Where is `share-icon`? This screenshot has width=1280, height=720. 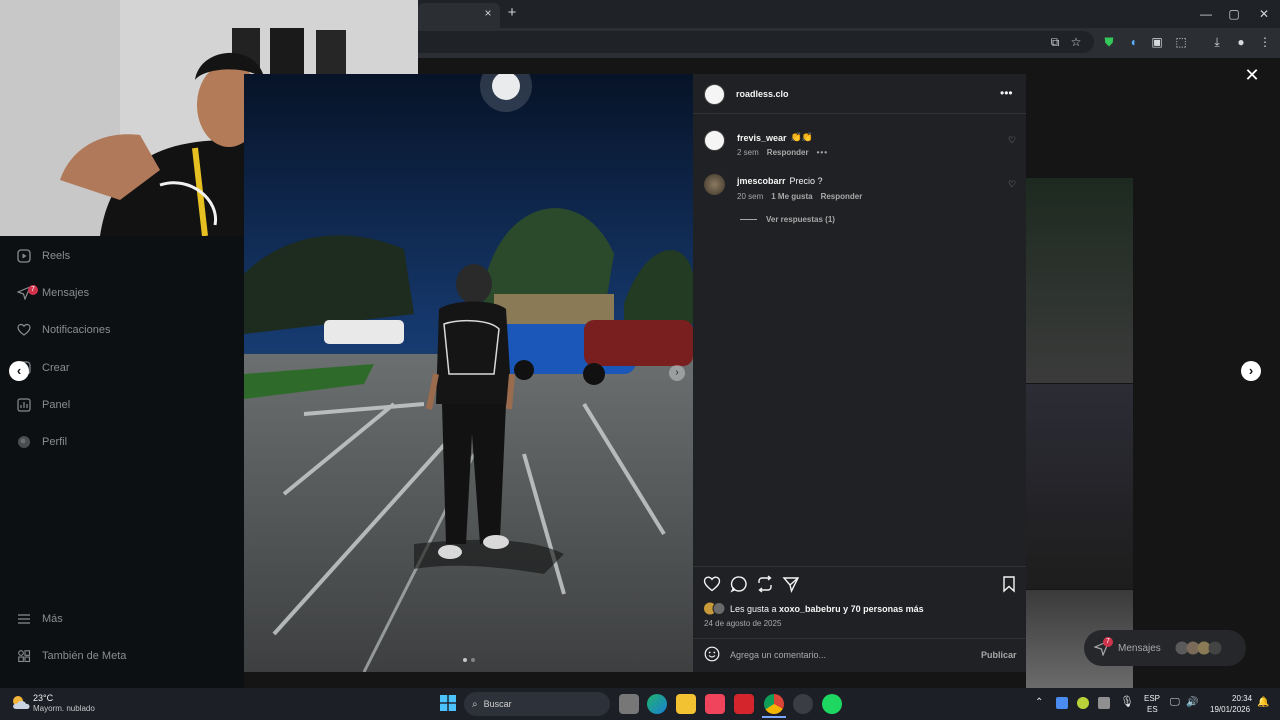
share-icon is located at coordinates (791, 584).